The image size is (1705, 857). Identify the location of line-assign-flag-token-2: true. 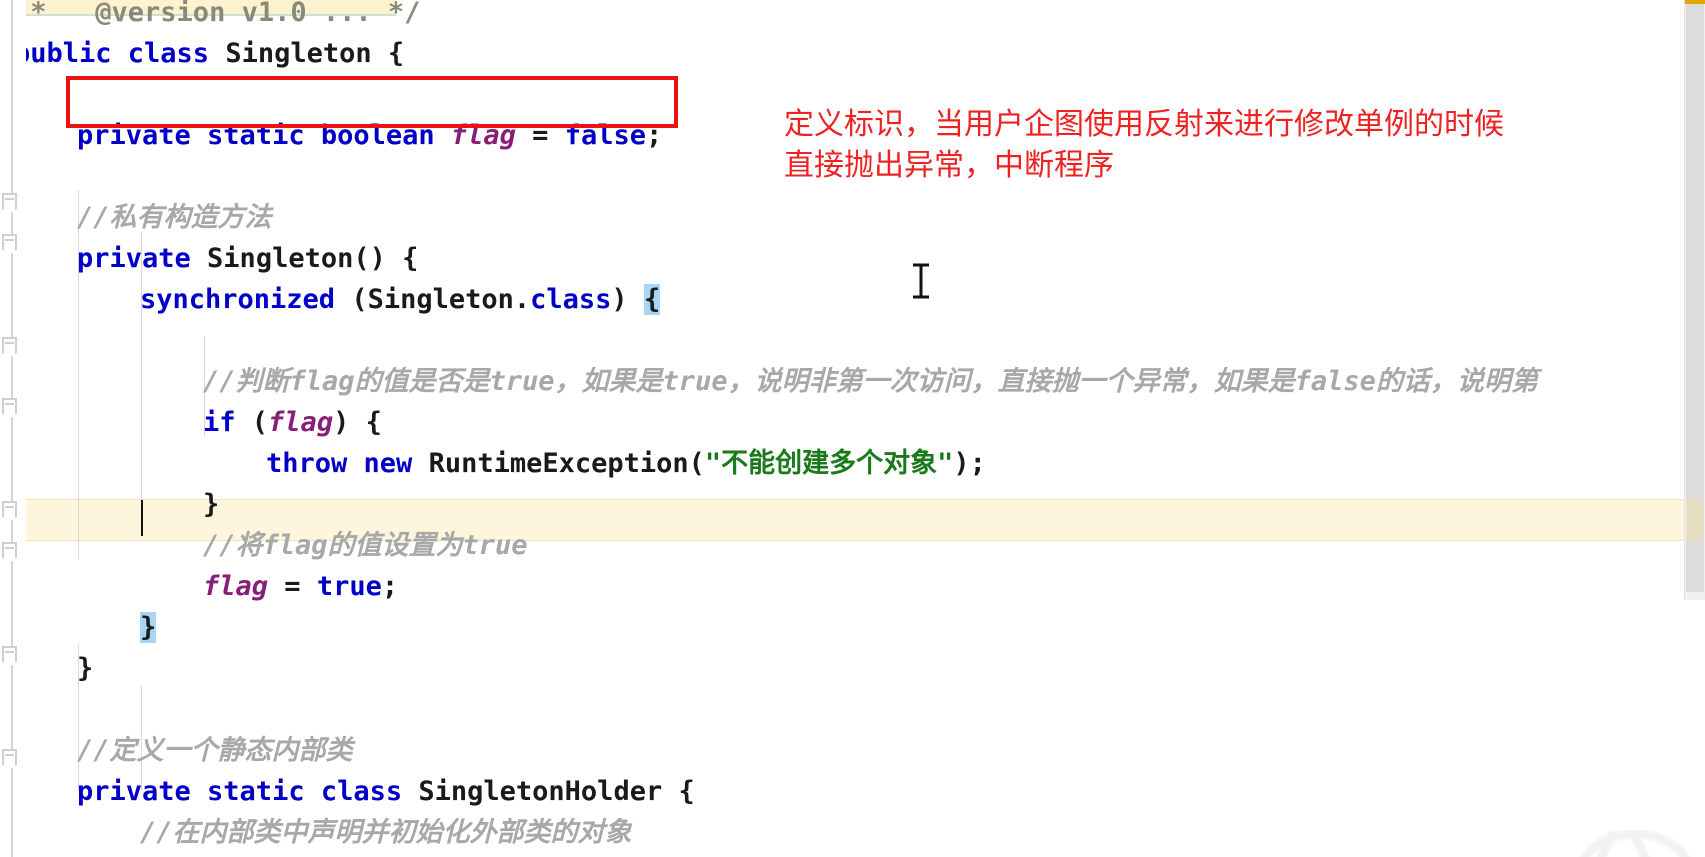
(349, 586).